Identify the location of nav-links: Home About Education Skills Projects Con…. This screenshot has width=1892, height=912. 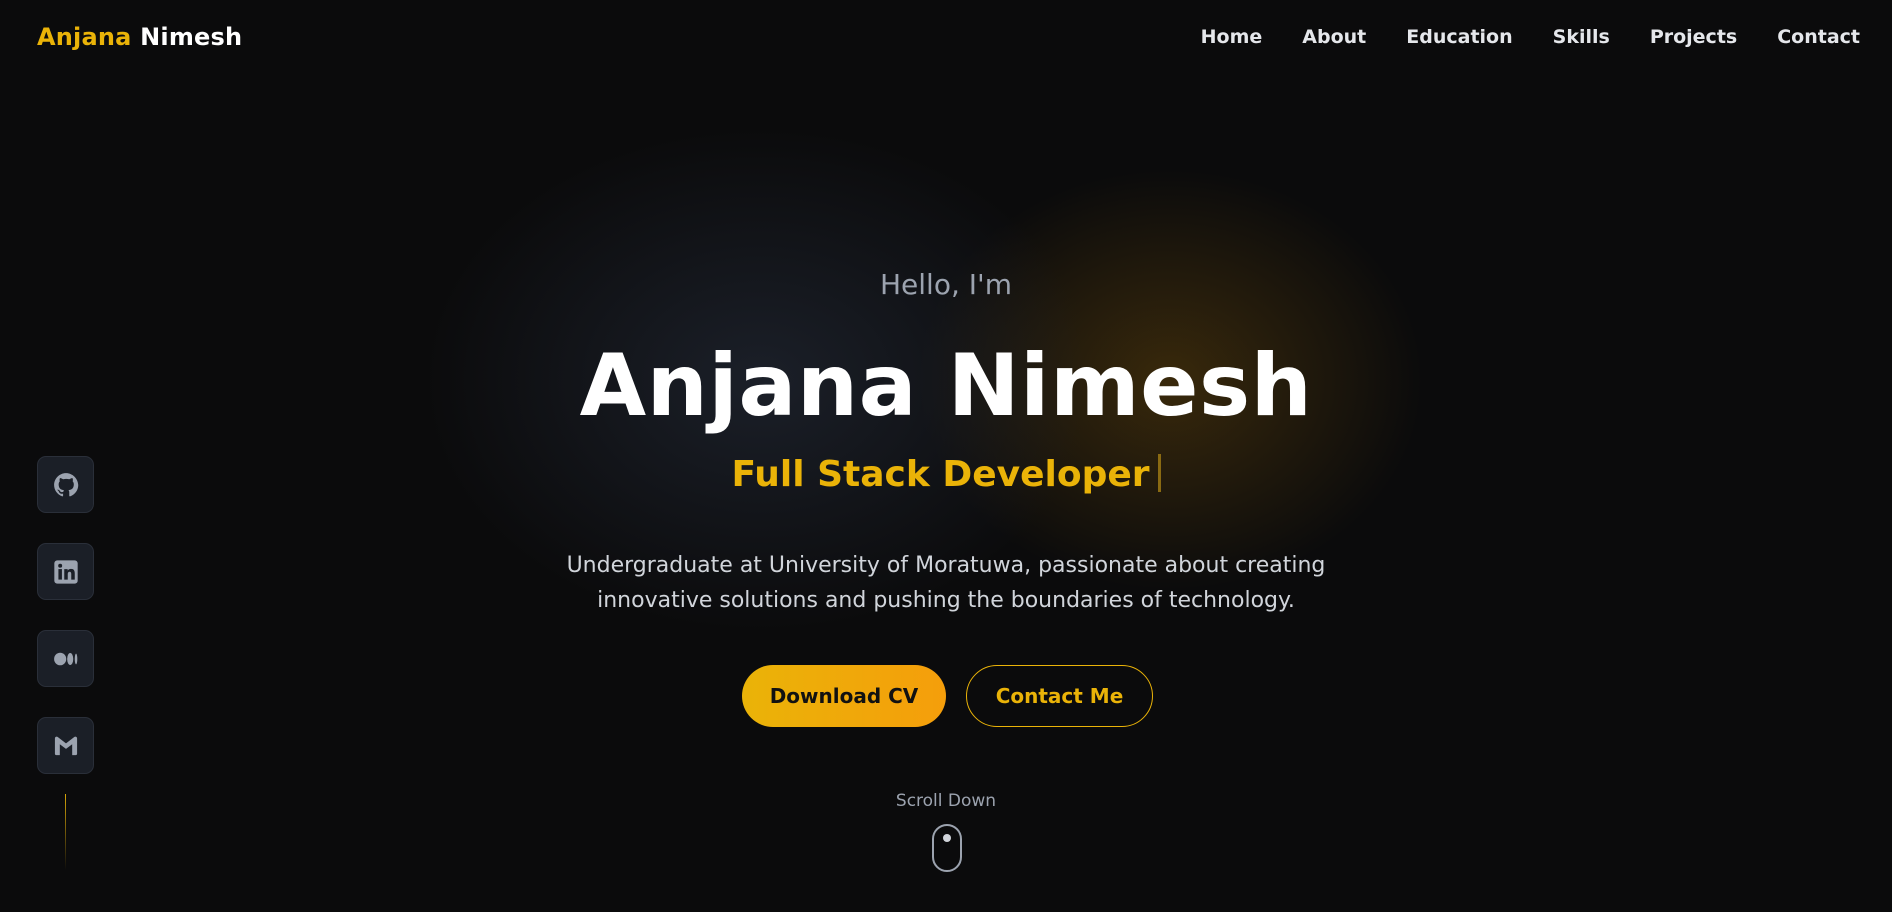
(1510, 37).